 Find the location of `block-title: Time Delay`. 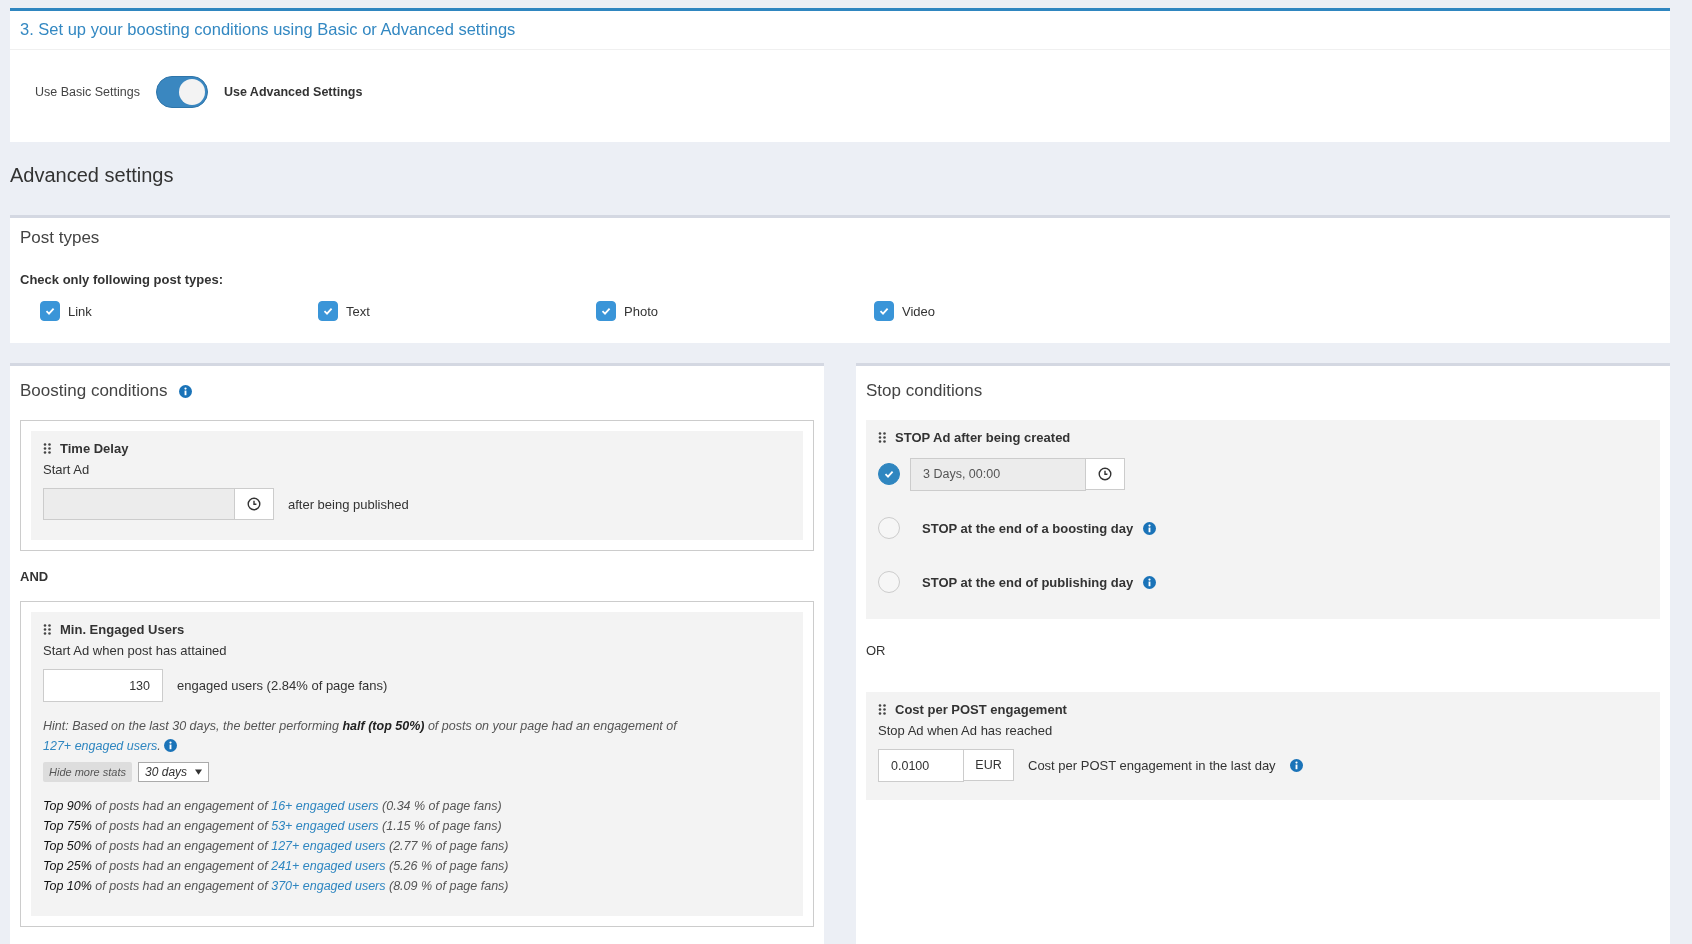

block-title: Time Delay is located at coordinates (94, 448).